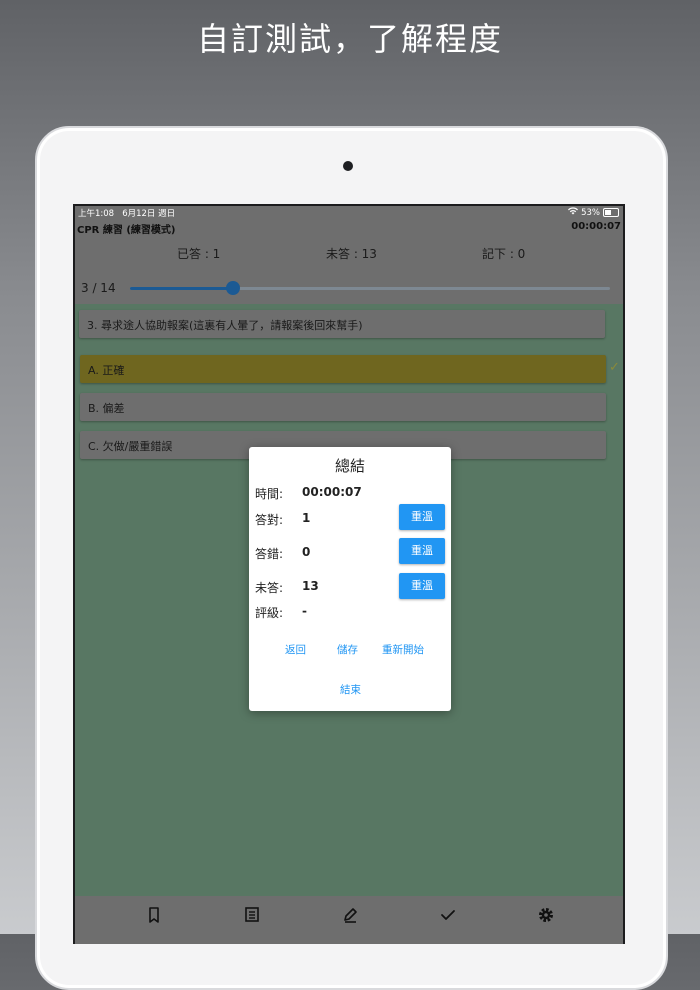  What do you see at coordinates (304, 611) in the screenshot?
I see `grade-value: -` at bounding box center [304, 611].